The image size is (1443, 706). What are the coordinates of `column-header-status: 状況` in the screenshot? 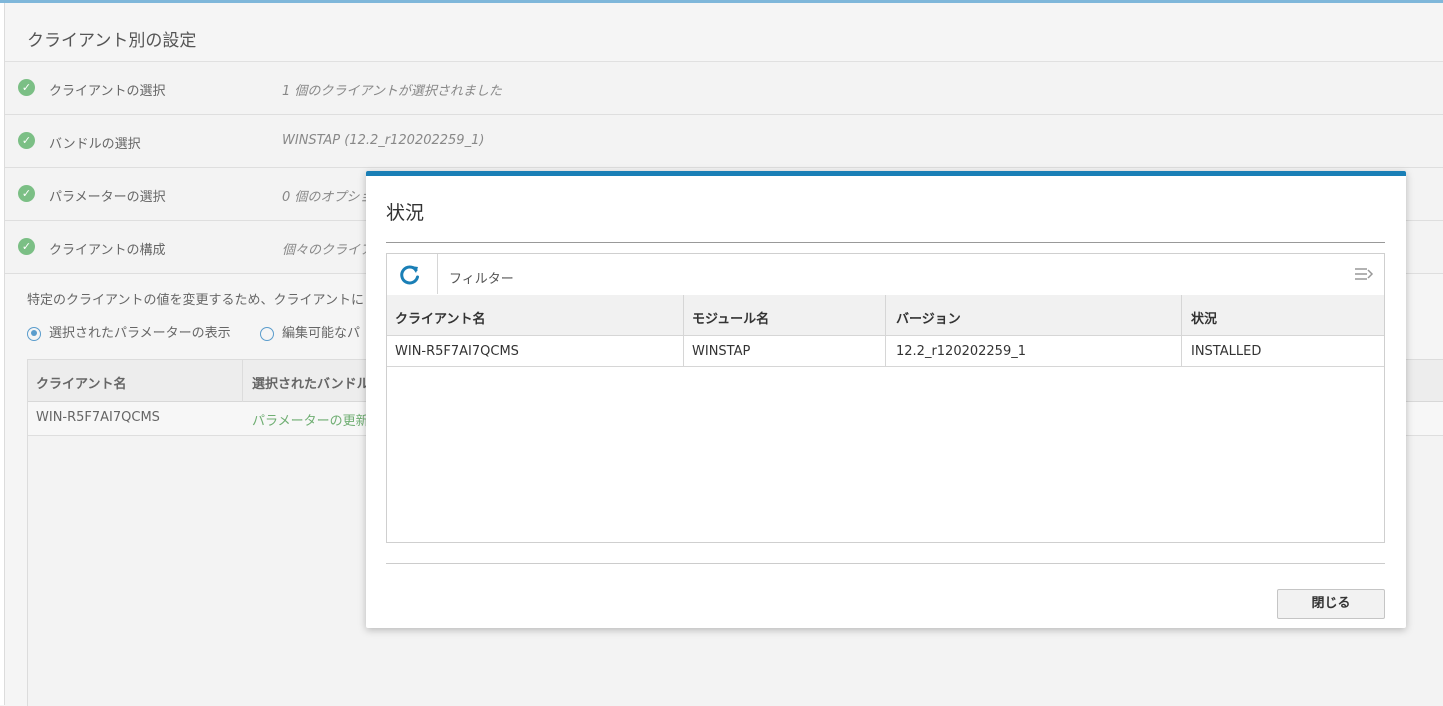 It's located at (1204, 317).